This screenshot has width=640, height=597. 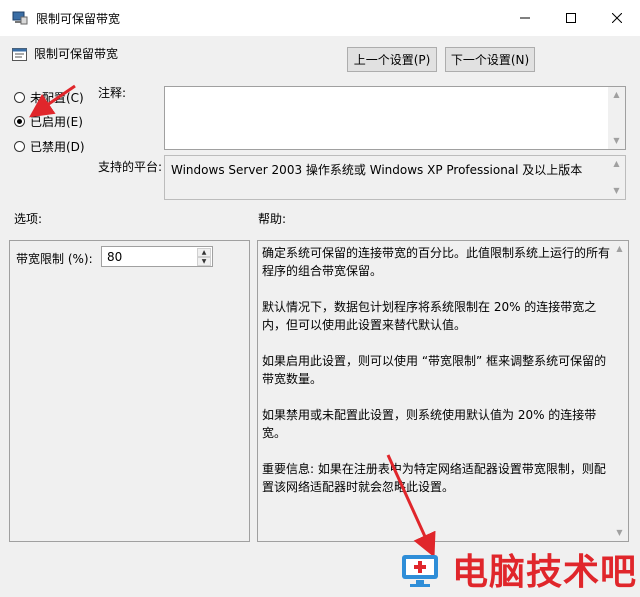 What do you see at coordinates (52, 101) in the screenshot?
I see `annotation-arrow-enabled` at bounding box center [52, 101].